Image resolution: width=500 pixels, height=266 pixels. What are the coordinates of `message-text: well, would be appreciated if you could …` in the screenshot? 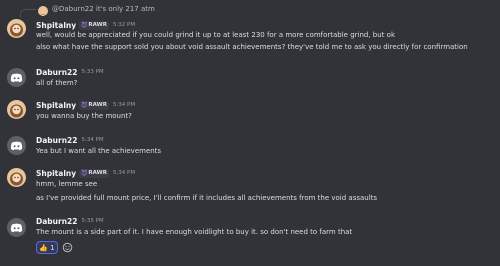 It's located at (215, 35).